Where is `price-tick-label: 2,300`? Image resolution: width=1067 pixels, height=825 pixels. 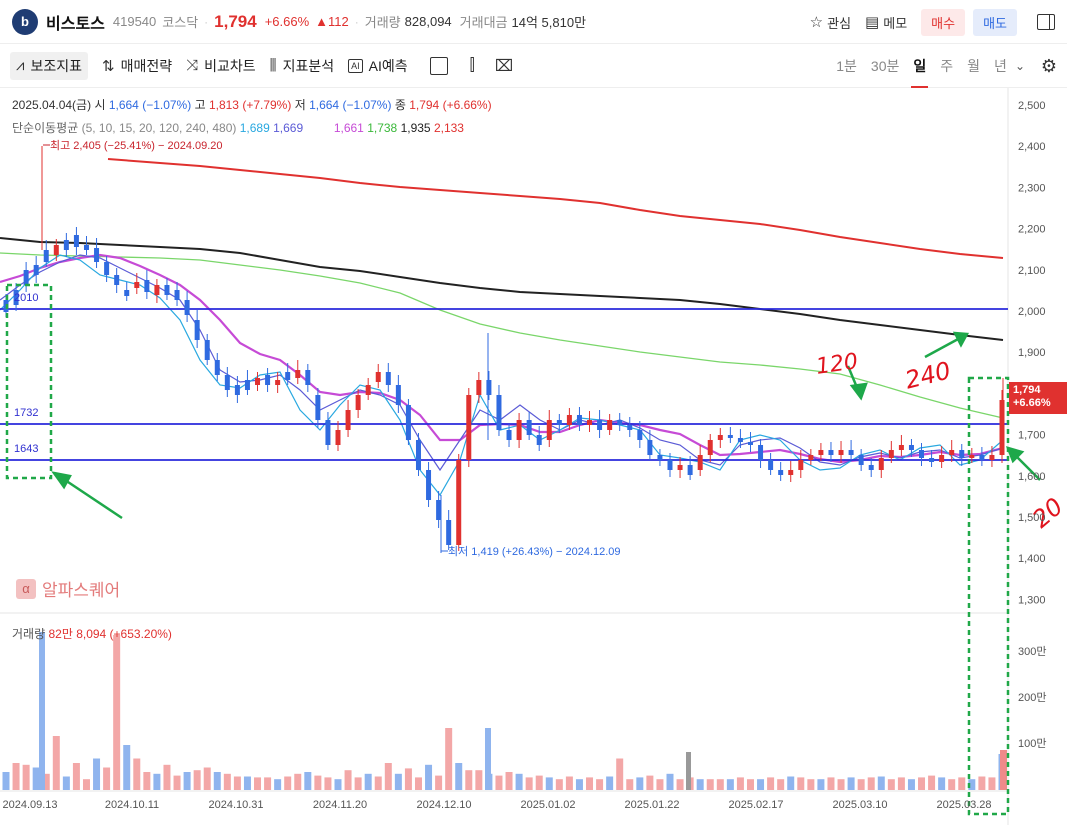
price-tick-label: 2,300 is located at coordinates (1032, 188).